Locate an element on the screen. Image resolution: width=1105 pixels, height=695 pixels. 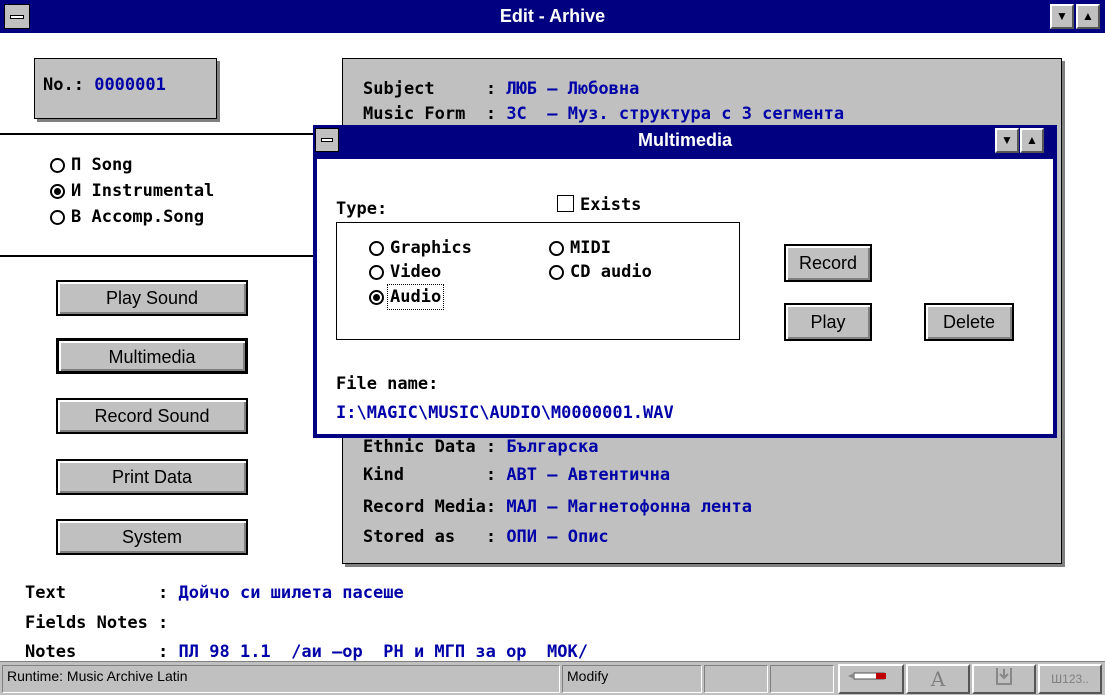
radio-audio: Audio is located at coordinates (407, 297).